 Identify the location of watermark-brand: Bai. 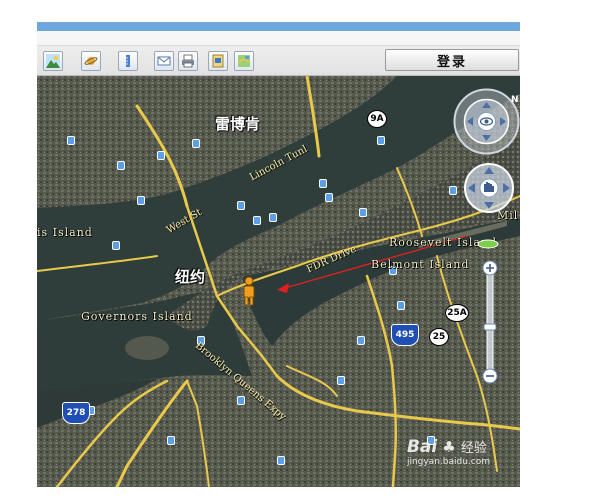
(422, 447).